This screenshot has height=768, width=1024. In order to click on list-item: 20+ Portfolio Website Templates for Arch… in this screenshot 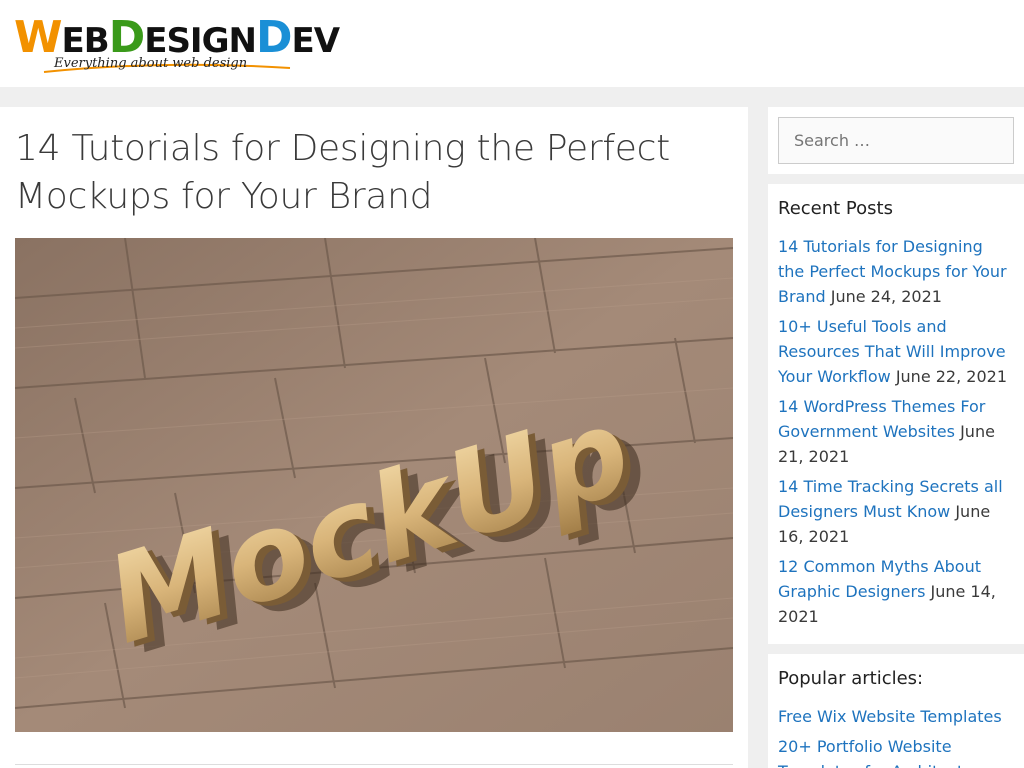, I will do `click(896, 751)`.